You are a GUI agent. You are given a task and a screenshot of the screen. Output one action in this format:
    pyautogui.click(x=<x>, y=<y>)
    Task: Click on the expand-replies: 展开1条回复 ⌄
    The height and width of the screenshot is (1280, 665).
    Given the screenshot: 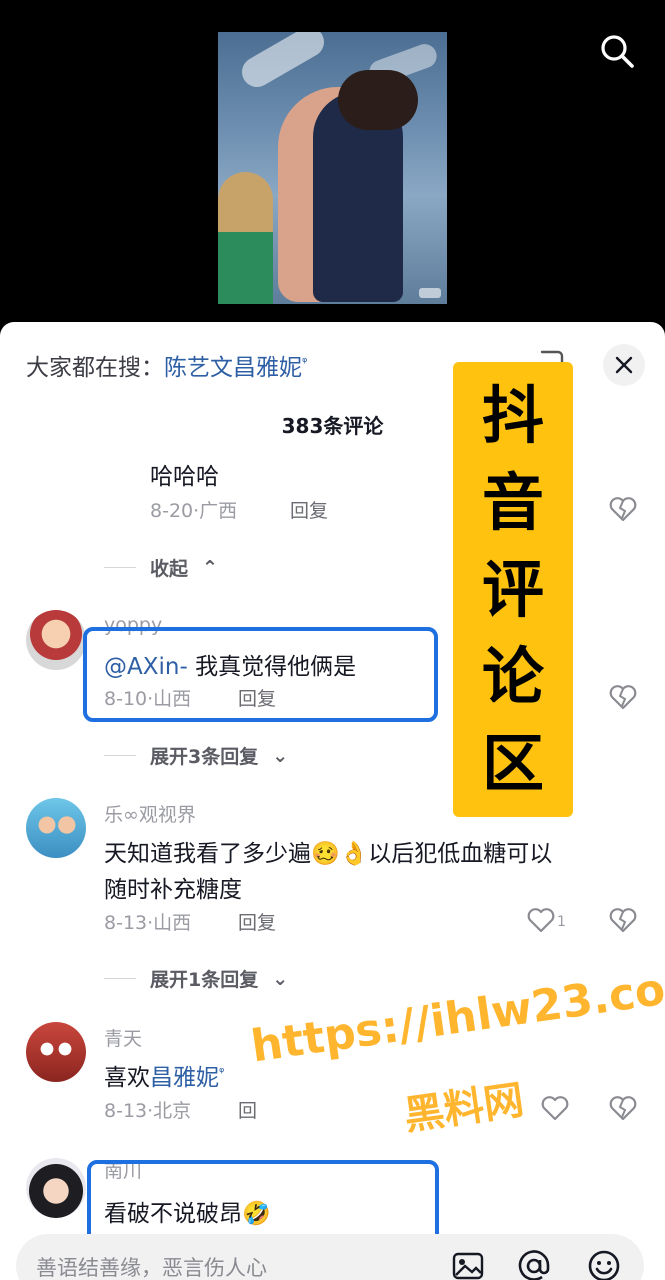 What is the action you would take?
    pyautogui.click(x=196, y=978)
    